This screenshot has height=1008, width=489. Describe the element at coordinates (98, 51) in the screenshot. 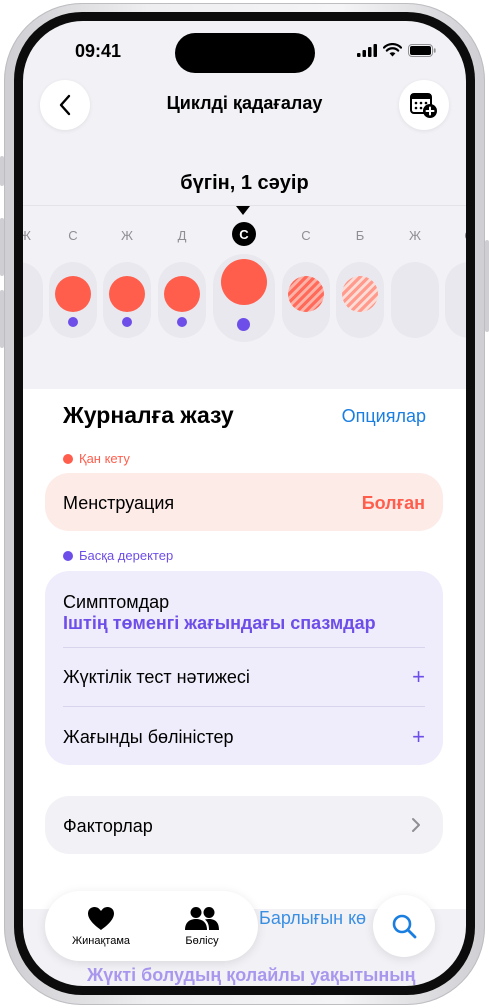

I see `status-time: 09:41` at that location.